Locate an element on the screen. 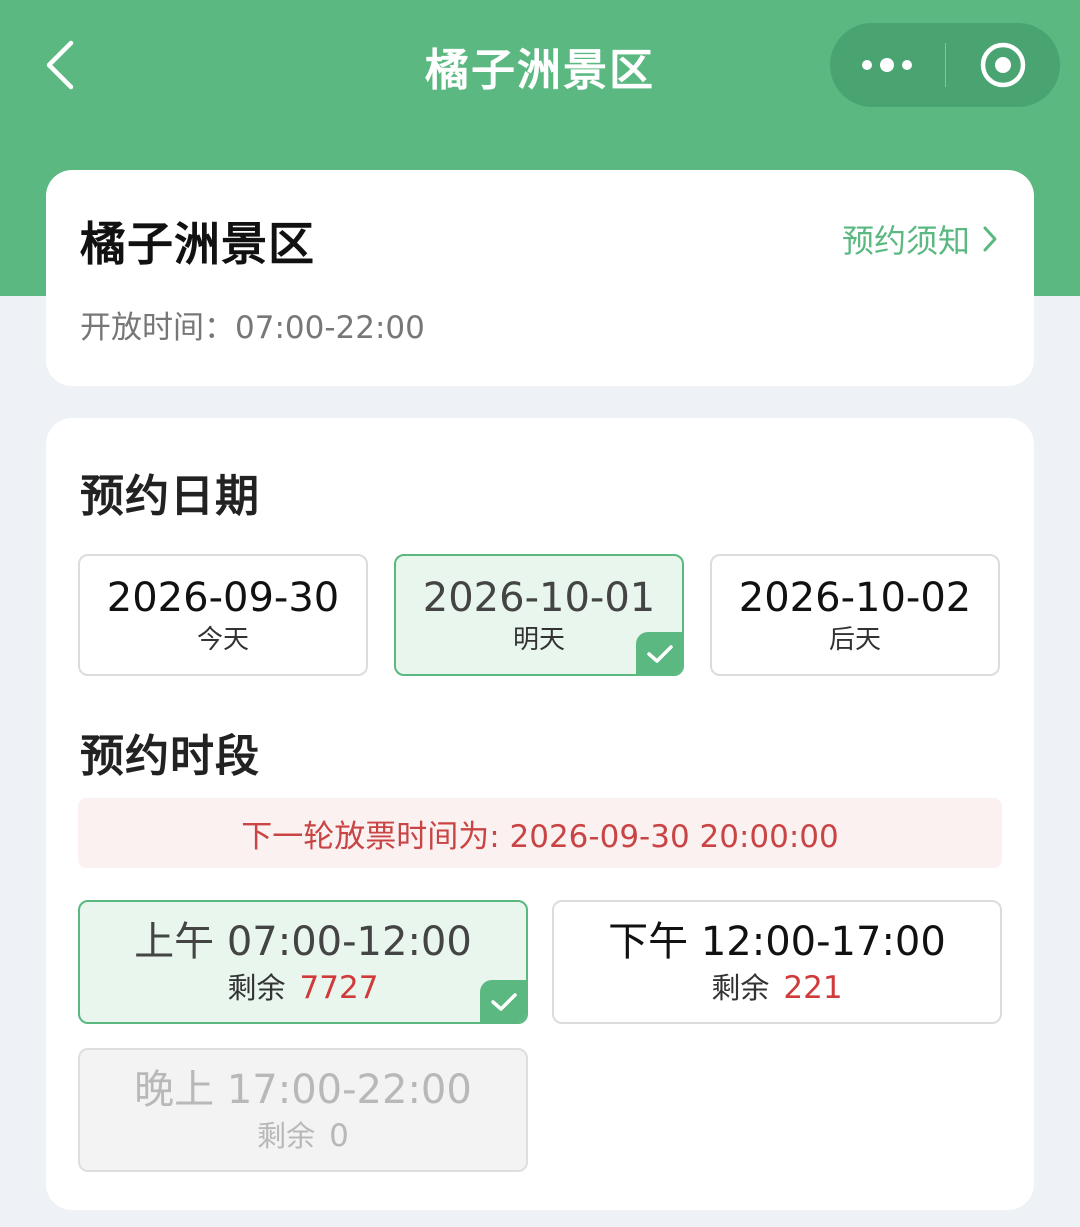 The image size is (1080, 1227). remaining-count: 221 is located at coordinates (813, 988).